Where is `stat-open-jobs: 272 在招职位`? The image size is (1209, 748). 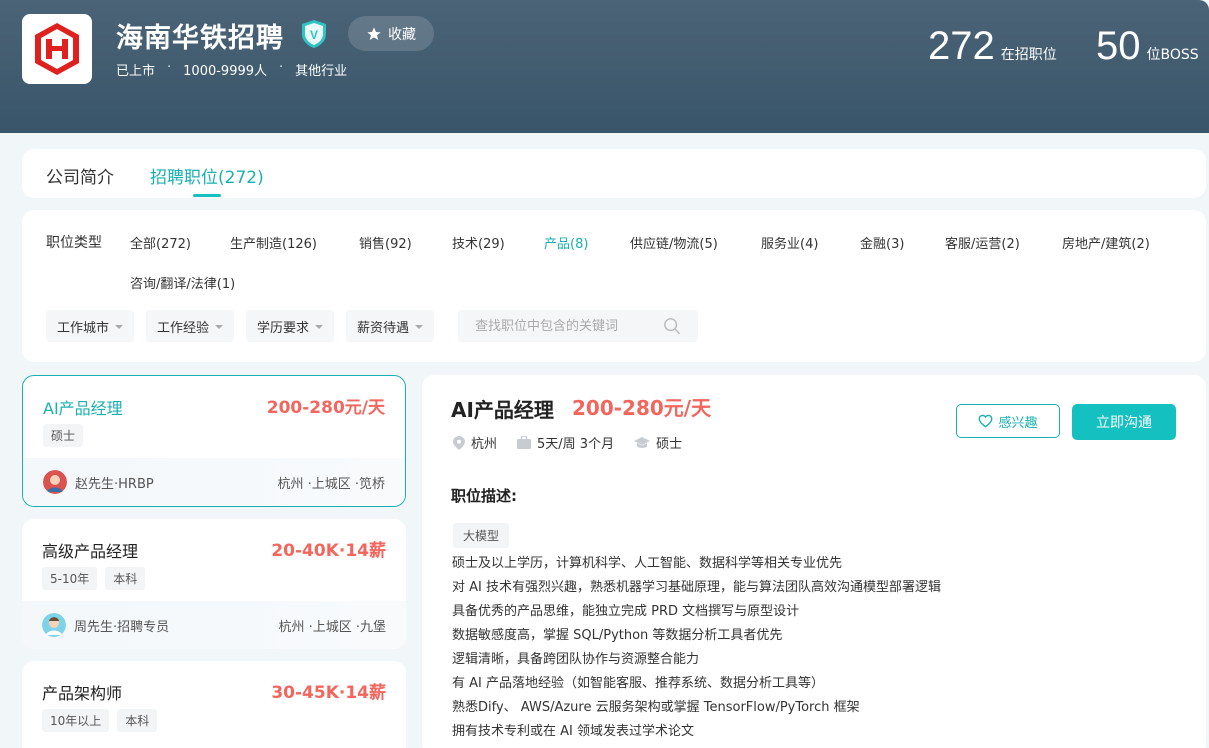 stat-open-jobs: 272 在招职位 is located at coordinates (992, 46).